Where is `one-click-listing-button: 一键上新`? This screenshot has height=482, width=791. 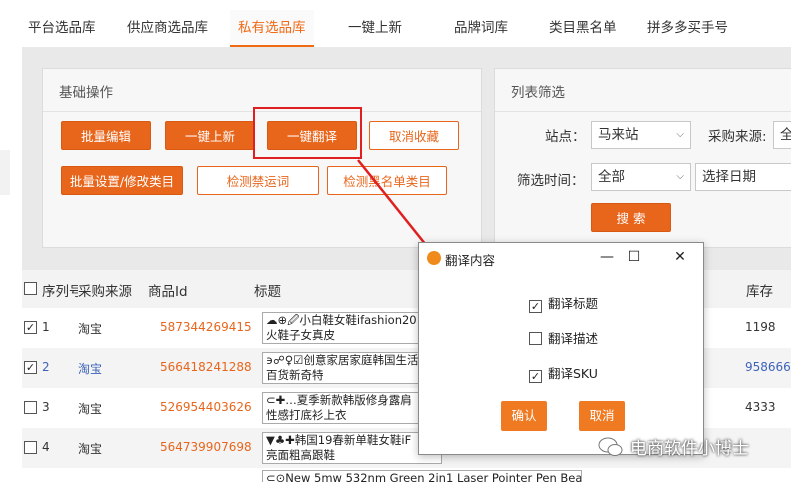
one-click-listing-button: 一键上新 is located at coordinates (210, 135).